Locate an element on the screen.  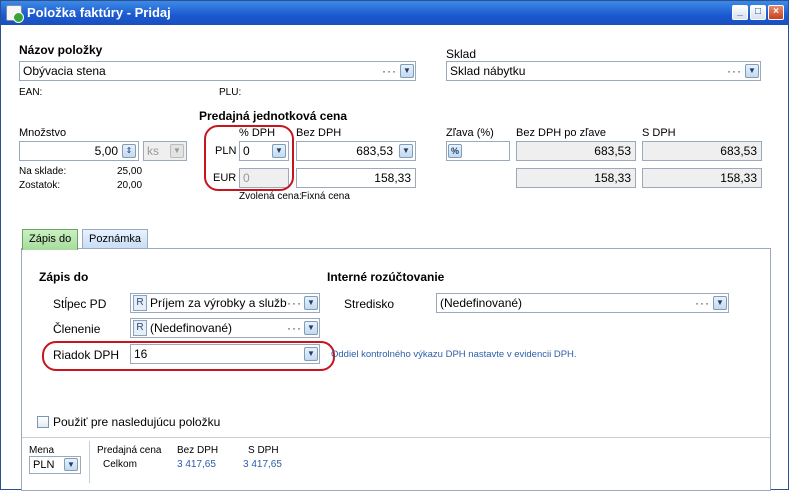
vat-row-chevron-down-icon: ▼ is located at coordinates (311, 354).